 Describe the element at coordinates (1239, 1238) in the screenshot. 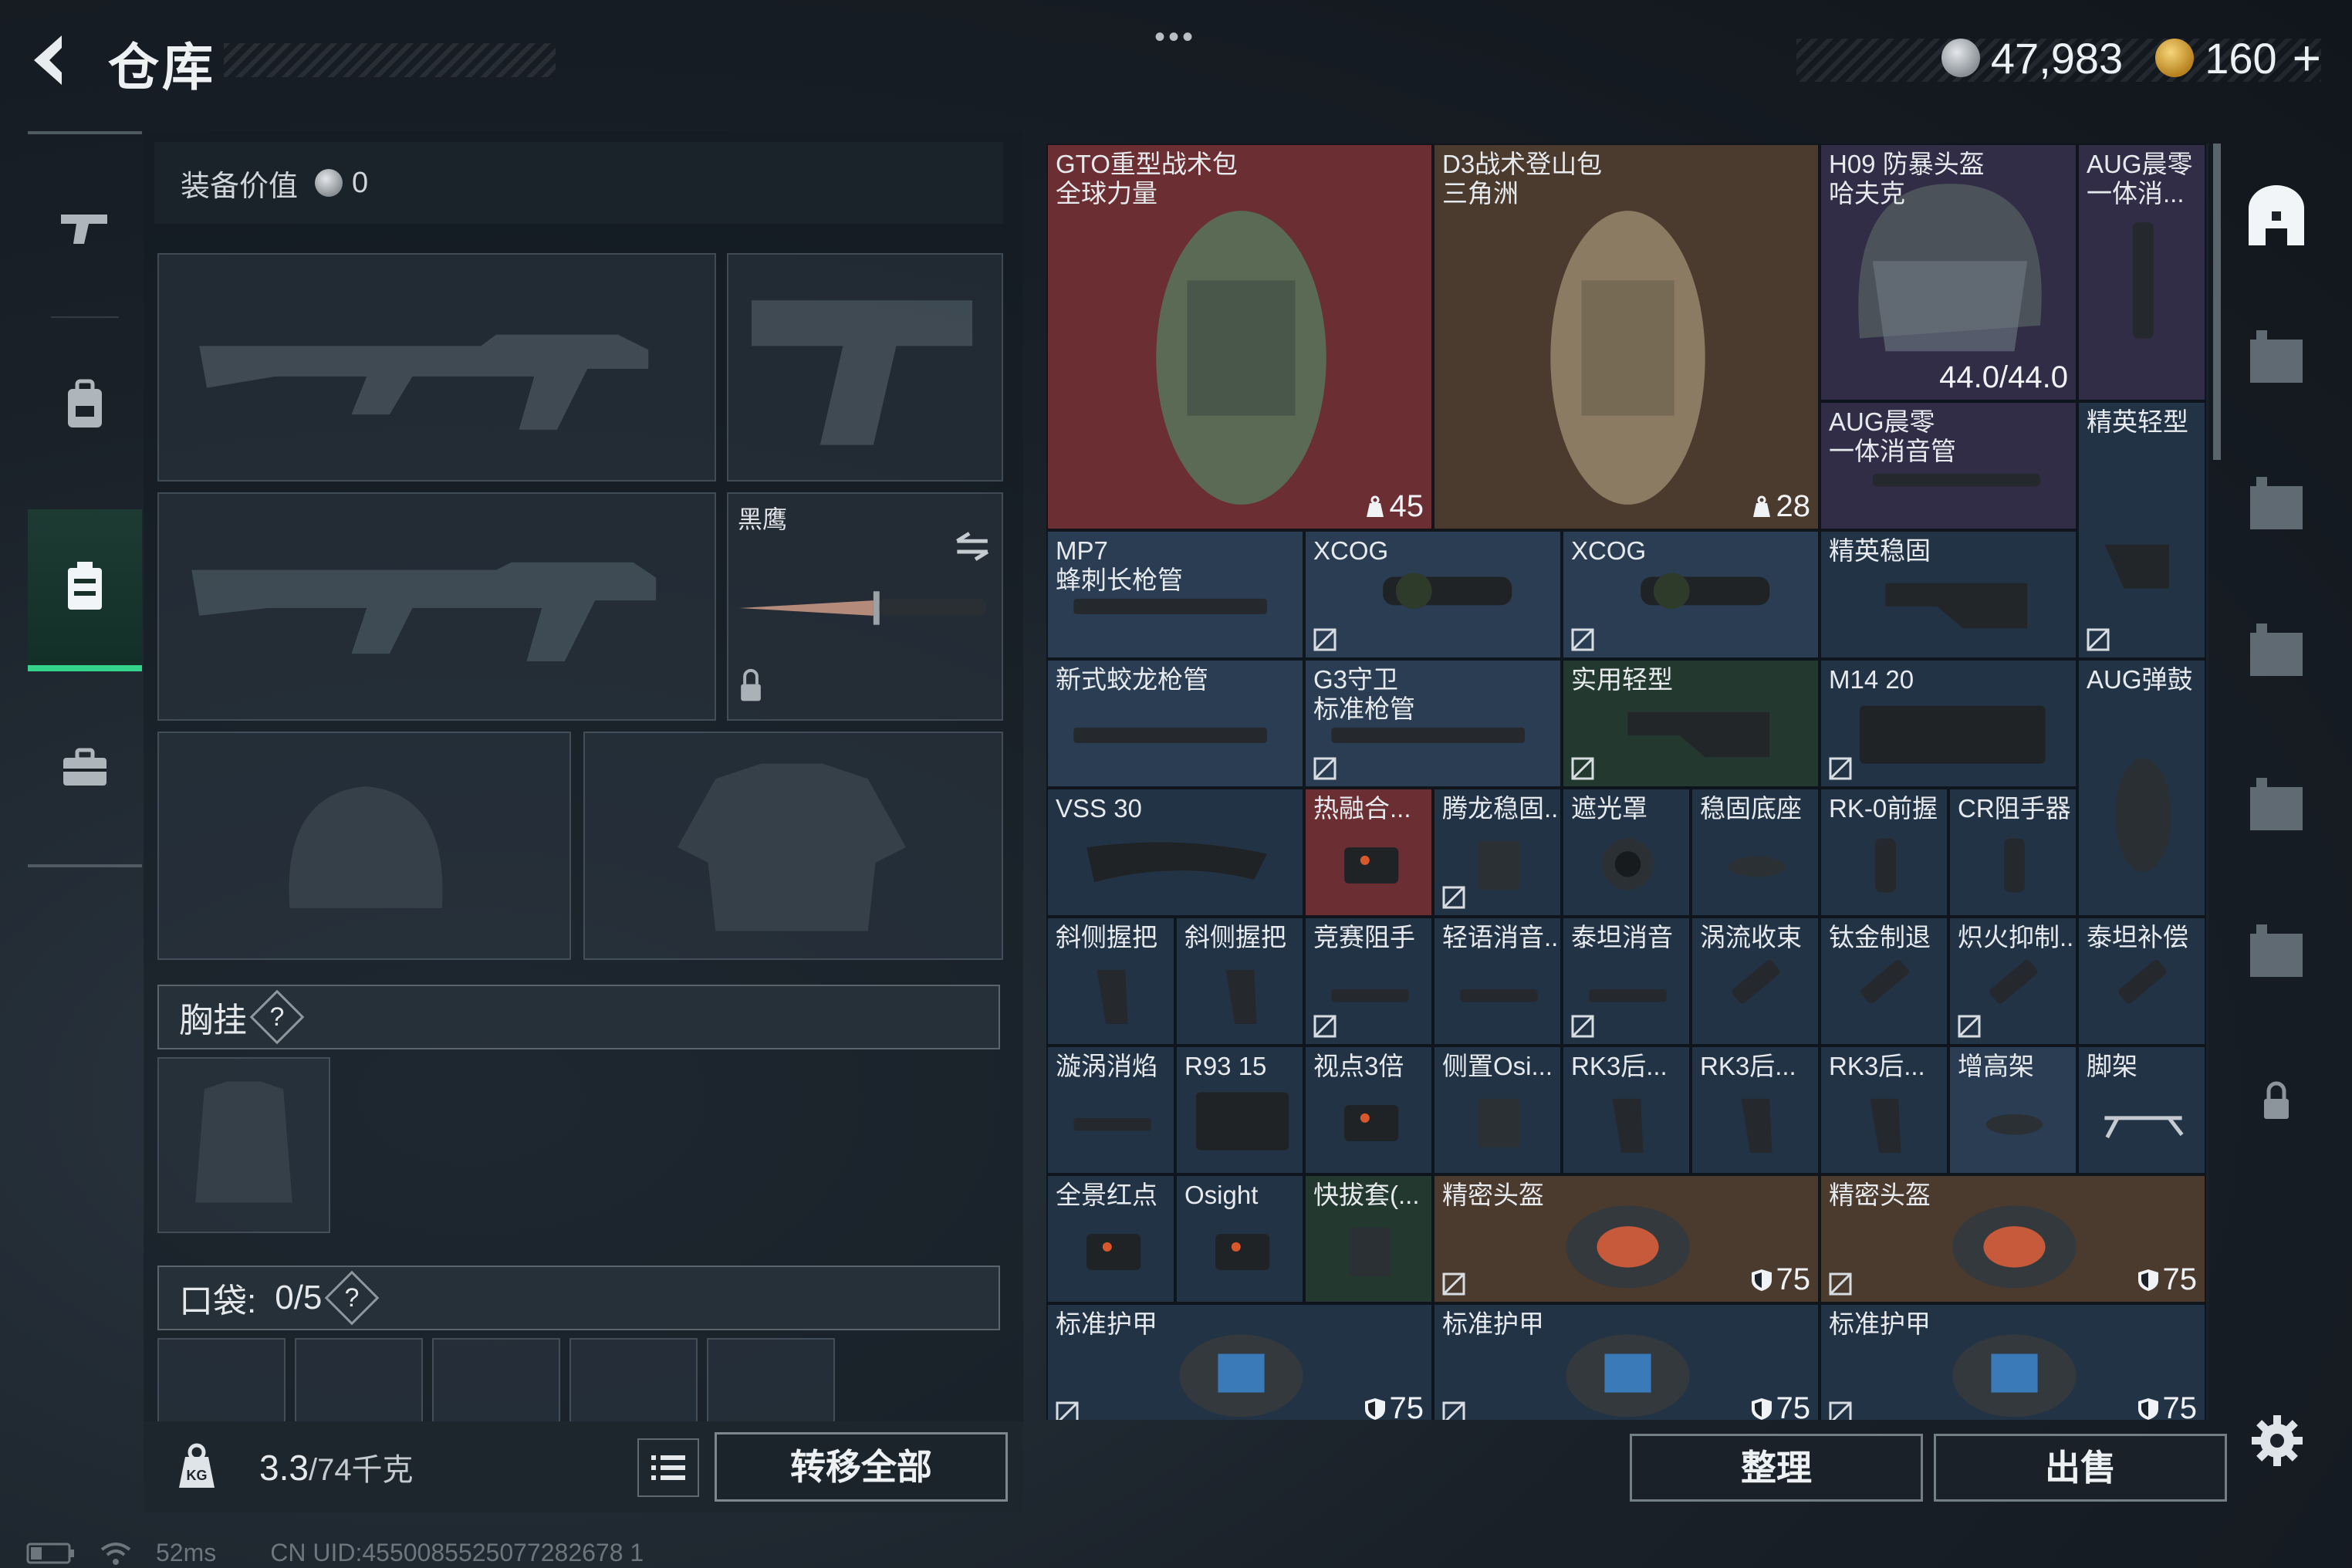

I see `stash-item: Osight` at that location.